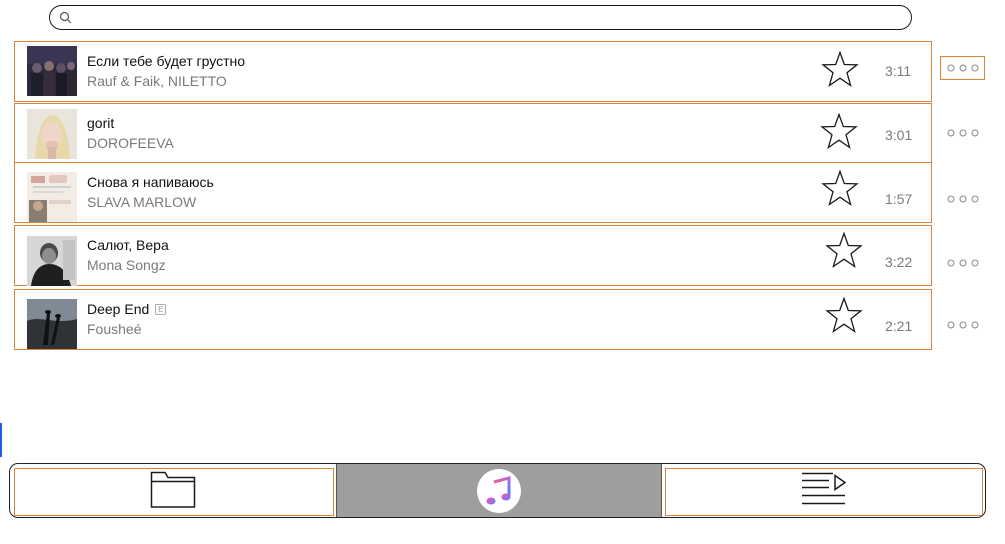 This screenshot has height=544, width=1005. I want to click on track-duration: 2:21, so click(899, 326).